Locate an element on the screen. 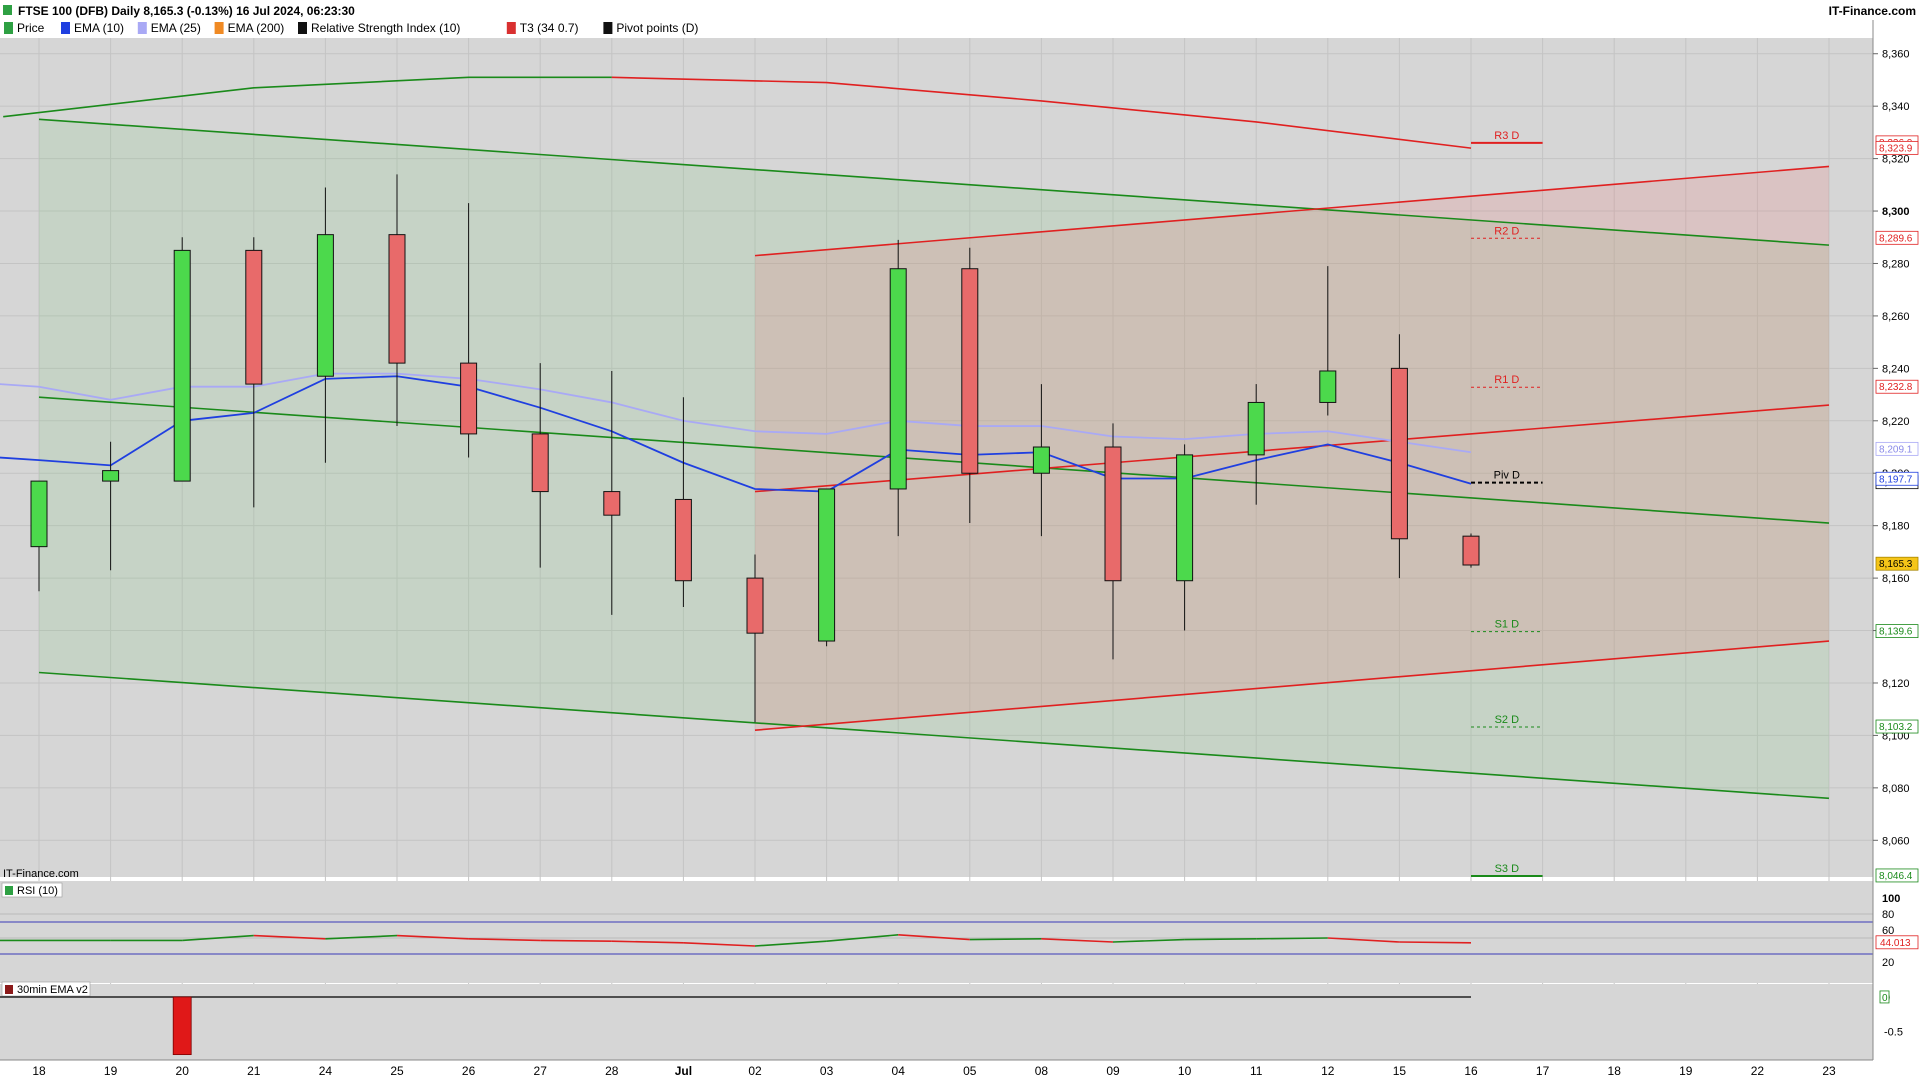  pivot-axis-tag: 8,232.8 is located at coordinates (1897, 386).